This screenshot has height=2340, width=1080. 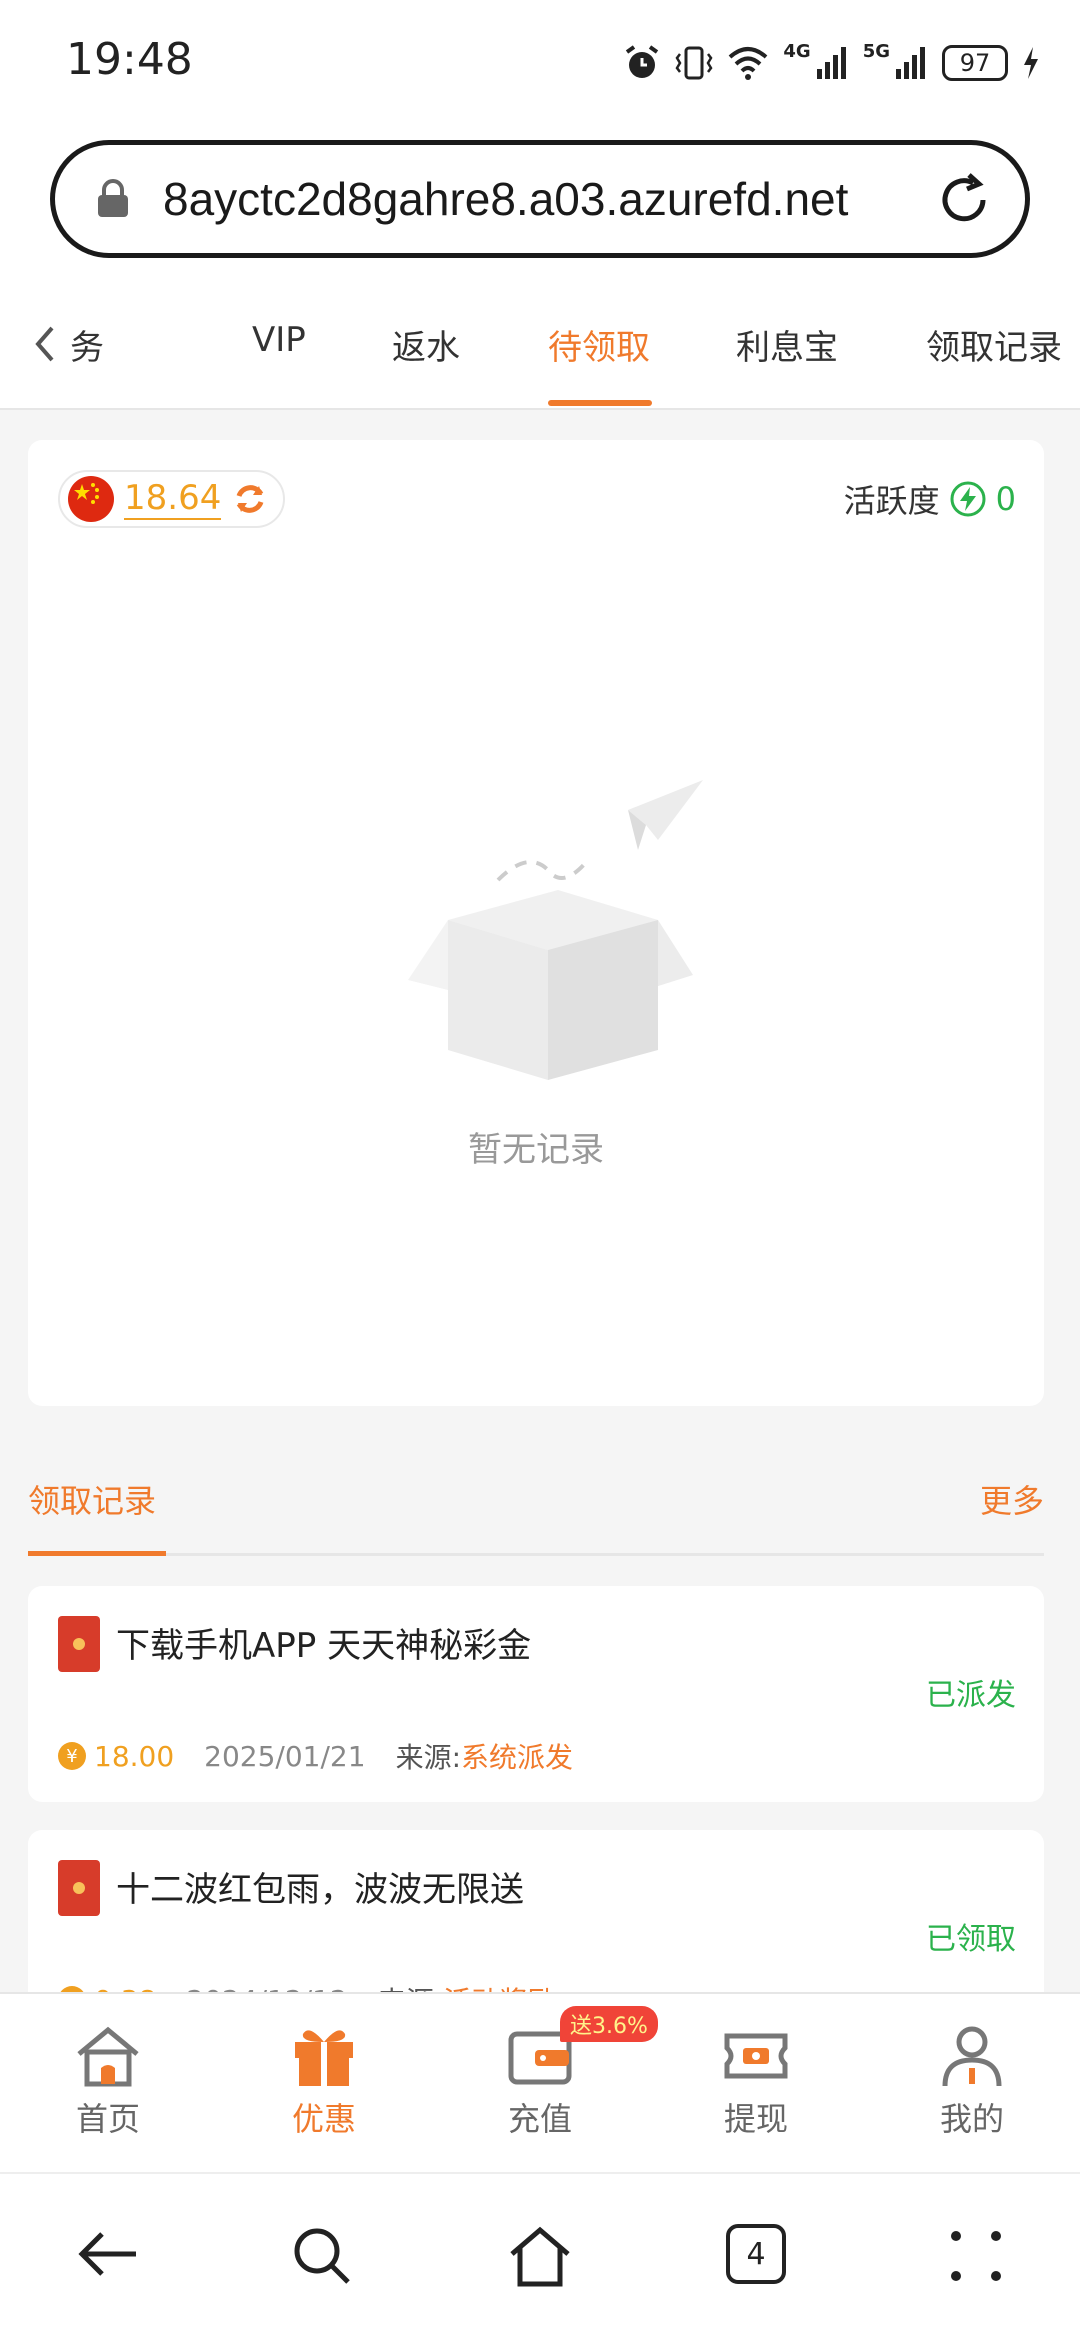 I want to click on activity-label: 活跃度, so click(x=891, y=501).